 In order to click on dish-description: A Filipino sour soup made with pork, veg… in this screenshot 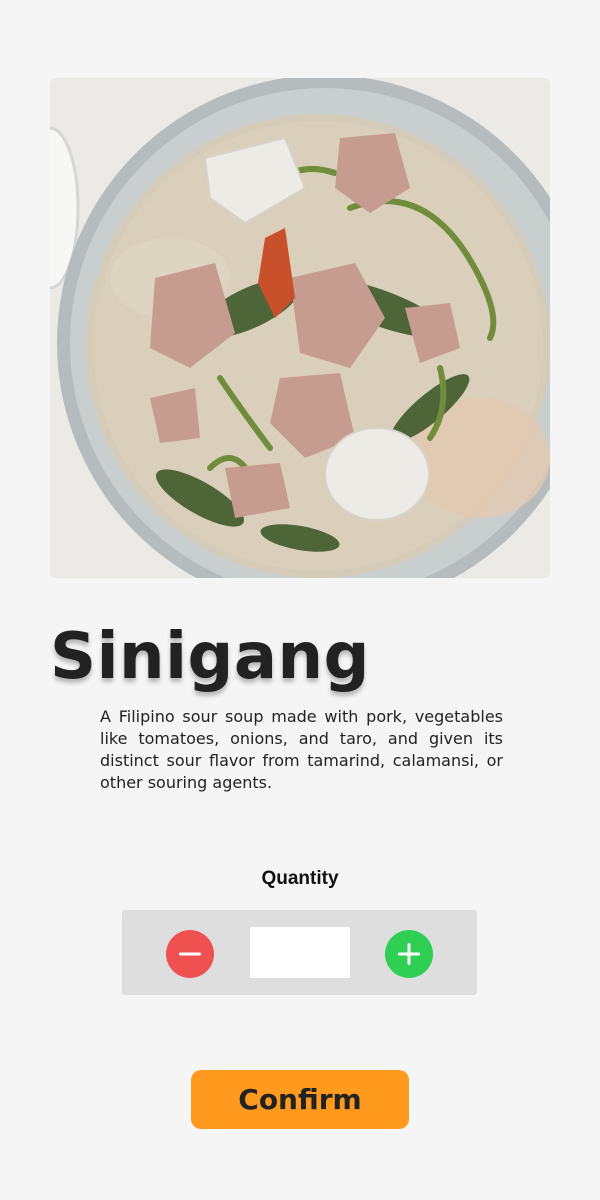, I will do `click(301, 749)`.